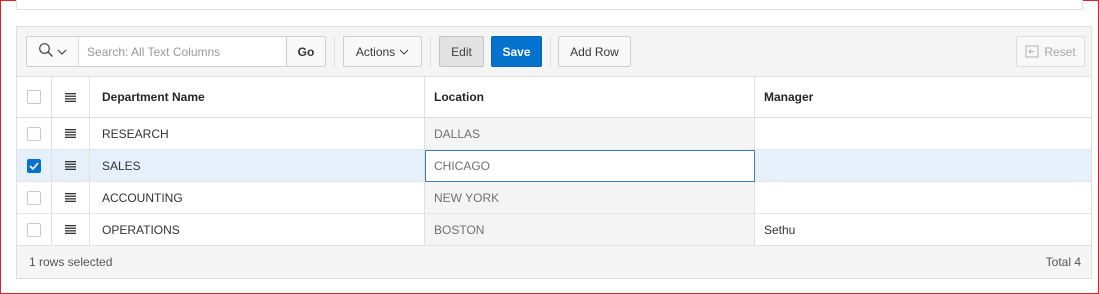  Describe the element at coordinates (142, 197) in the screenshot. I see `cell-value: ACCOUNTING` at that location.